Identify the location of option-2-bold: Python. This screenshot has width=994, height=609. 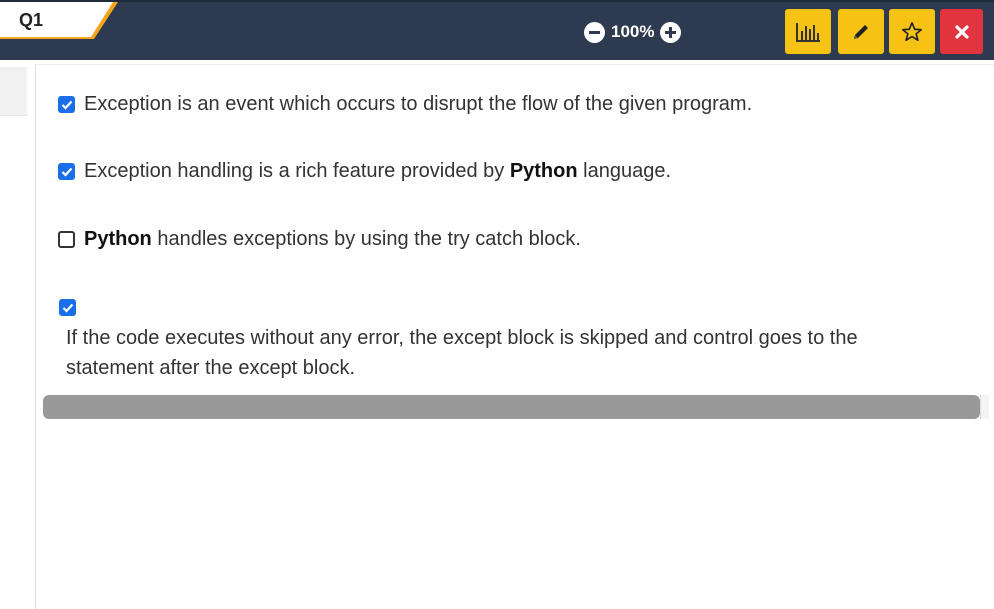
(543, 171).